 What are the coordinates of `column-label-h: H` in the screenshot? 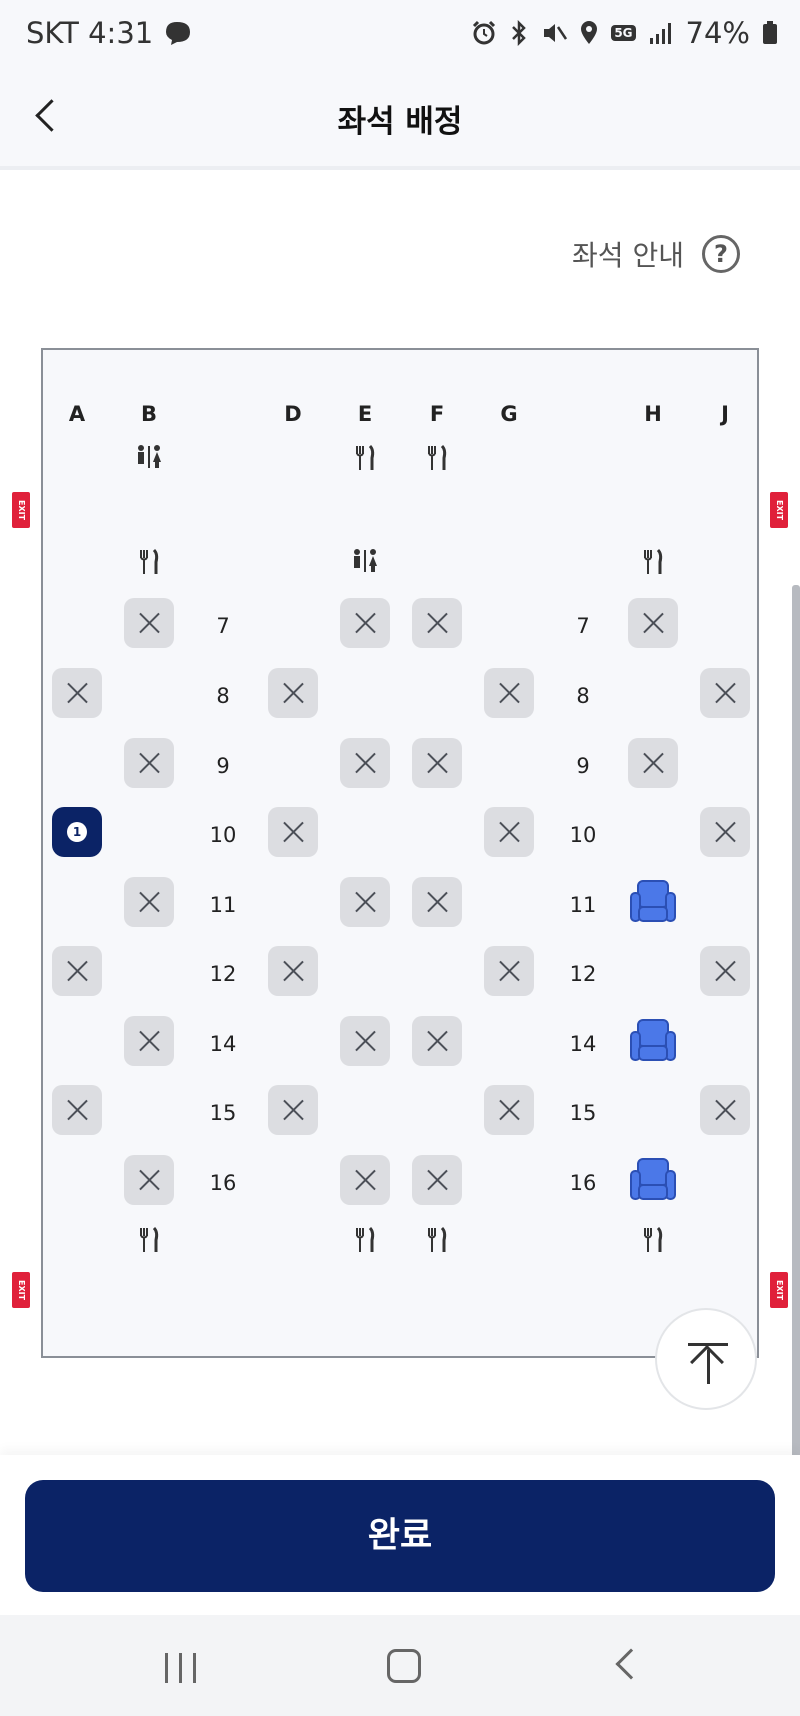 It's located at (653, 414).